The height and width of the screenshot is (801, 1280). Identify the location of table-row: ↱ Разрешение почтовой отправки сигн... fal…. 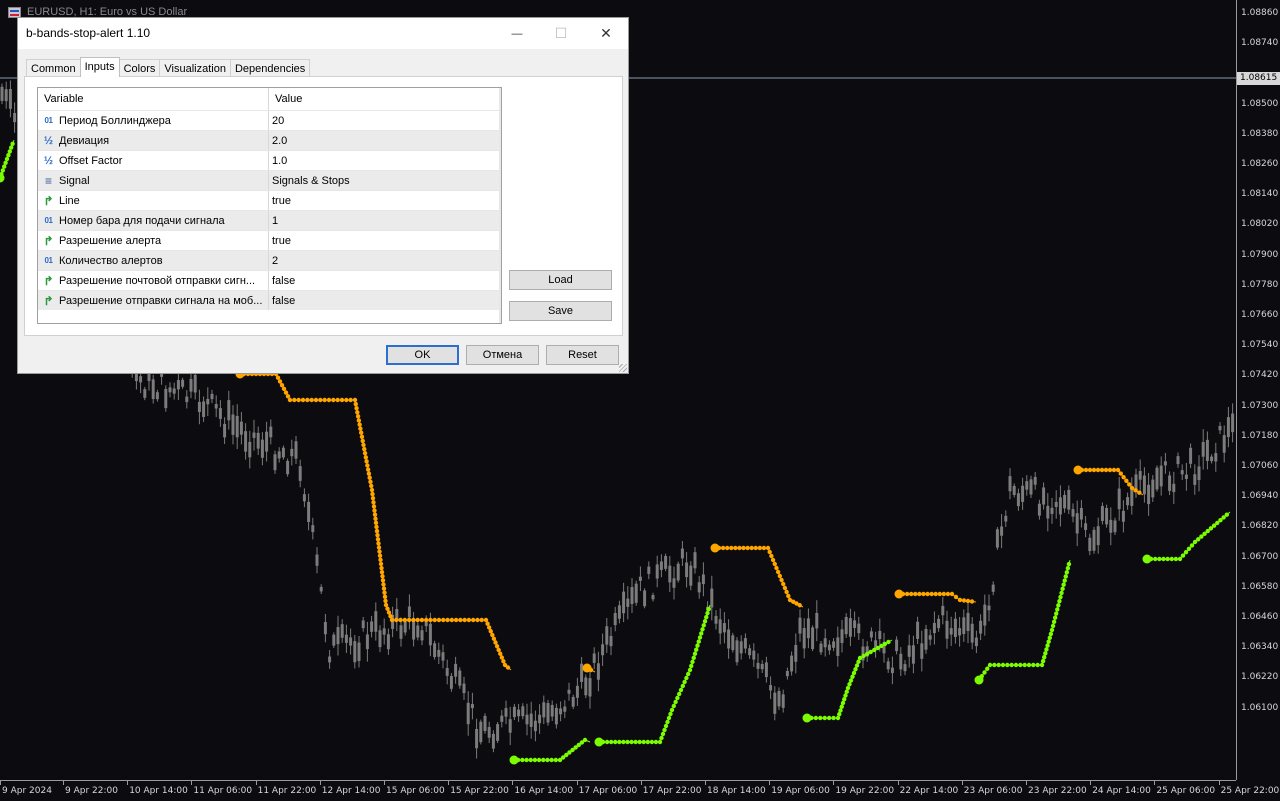
(269, 280).